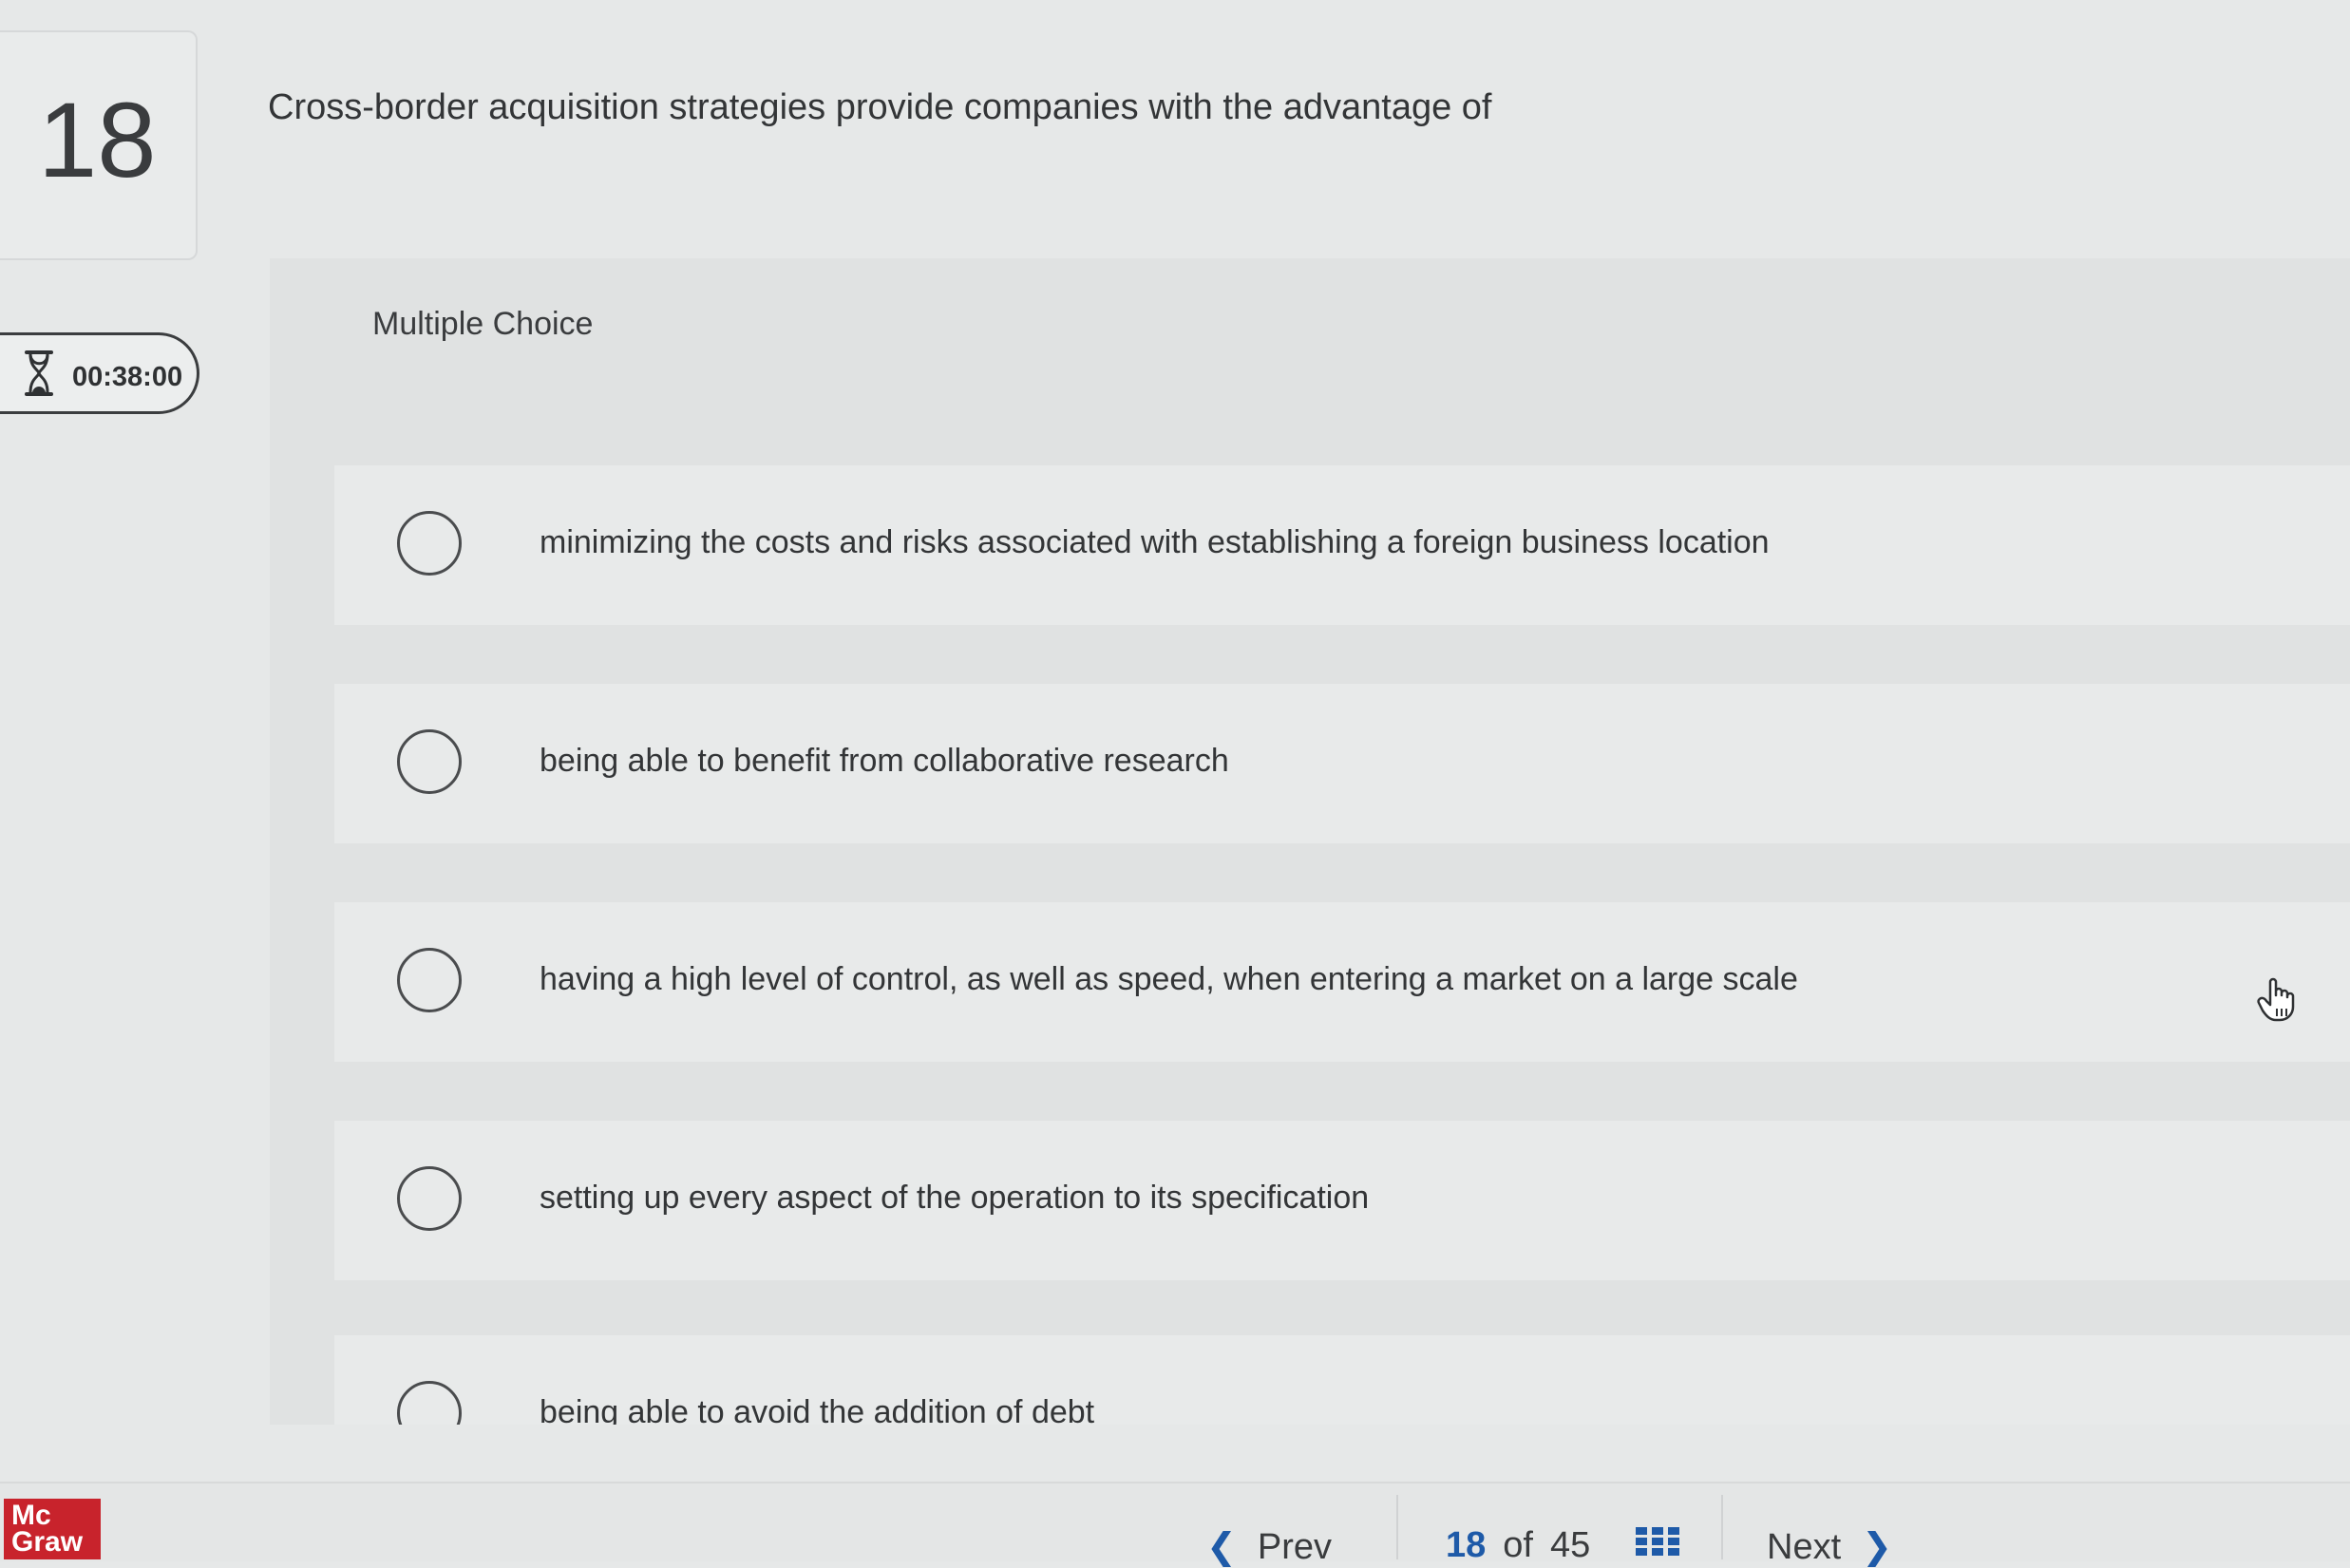  I want to click on next-button: Next ❯, so click(1829, 1546).